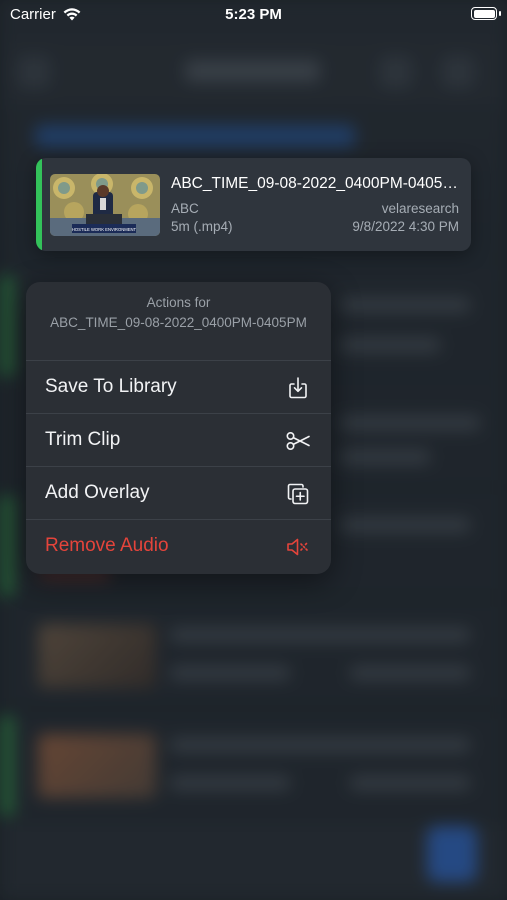  What do you see at coordinates (500, 13) in the screenshot?
I see `battery-tip` at bounding box center [500, 13].